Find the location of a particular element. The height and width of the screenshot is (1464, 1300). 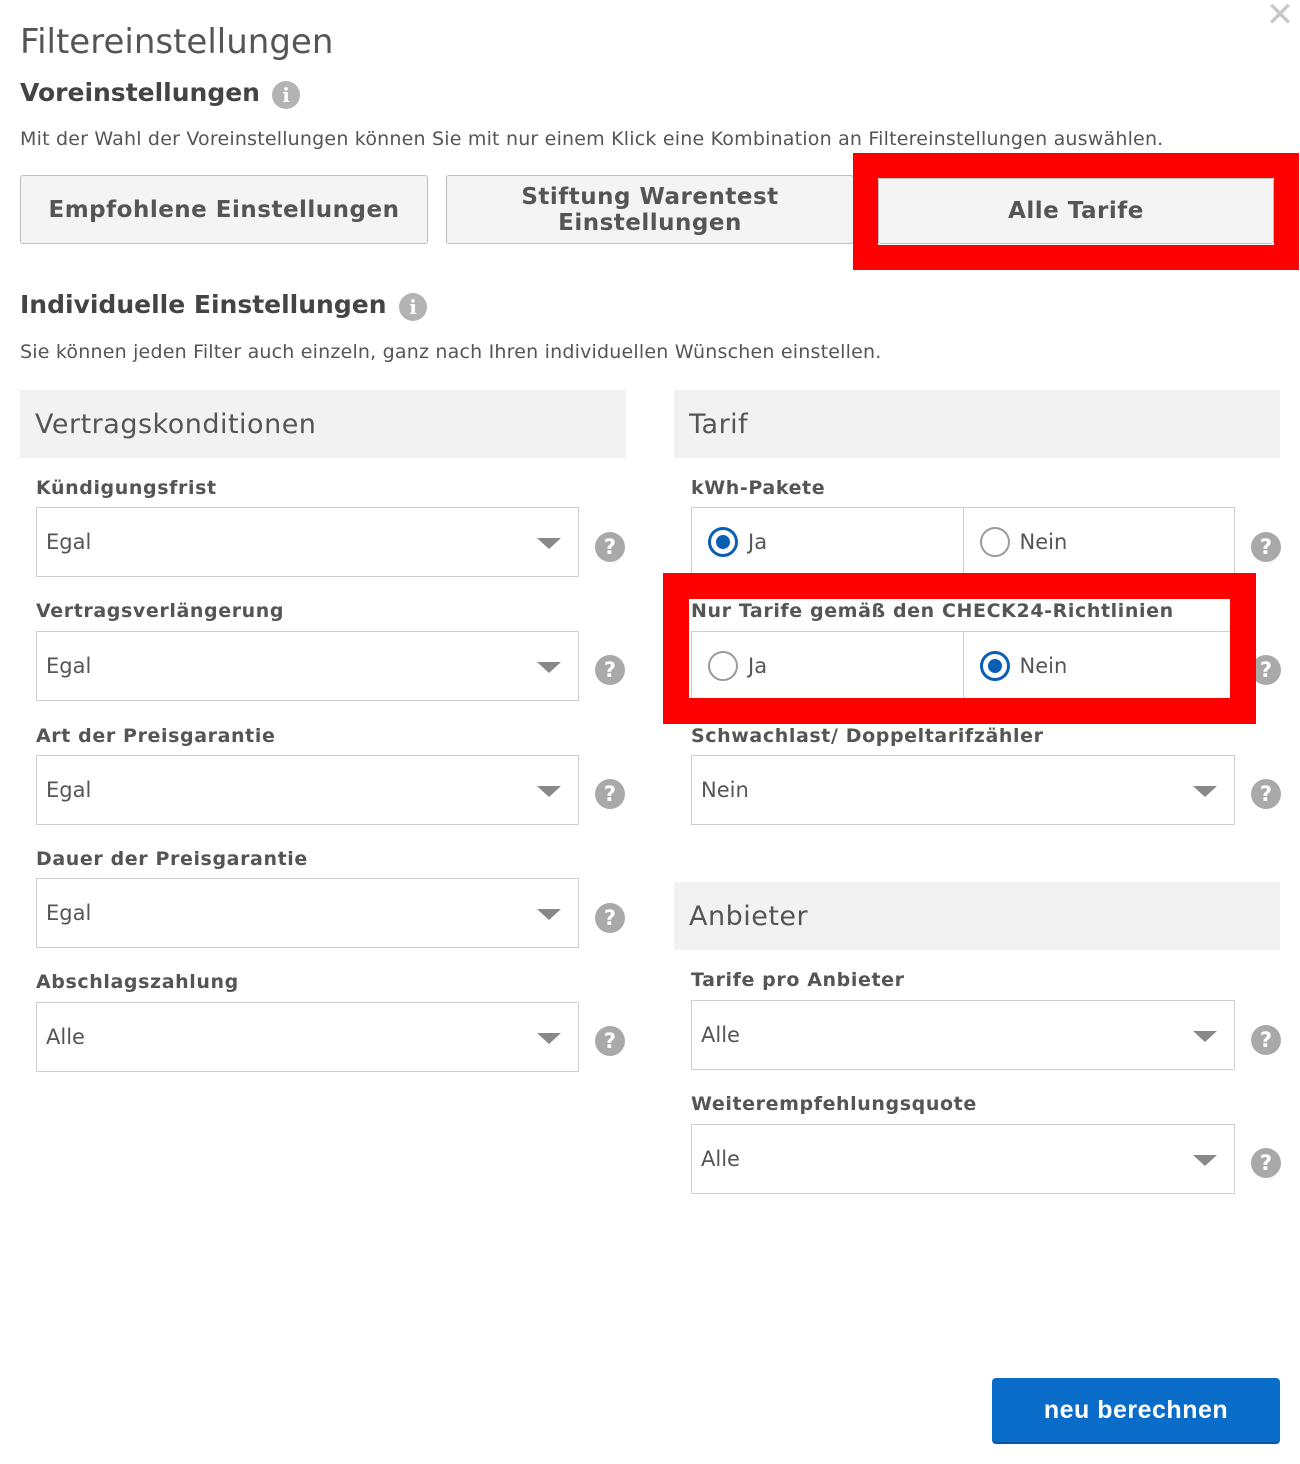

preisgarantie-dauer-select: Egal is located at coordinates (307, 913).